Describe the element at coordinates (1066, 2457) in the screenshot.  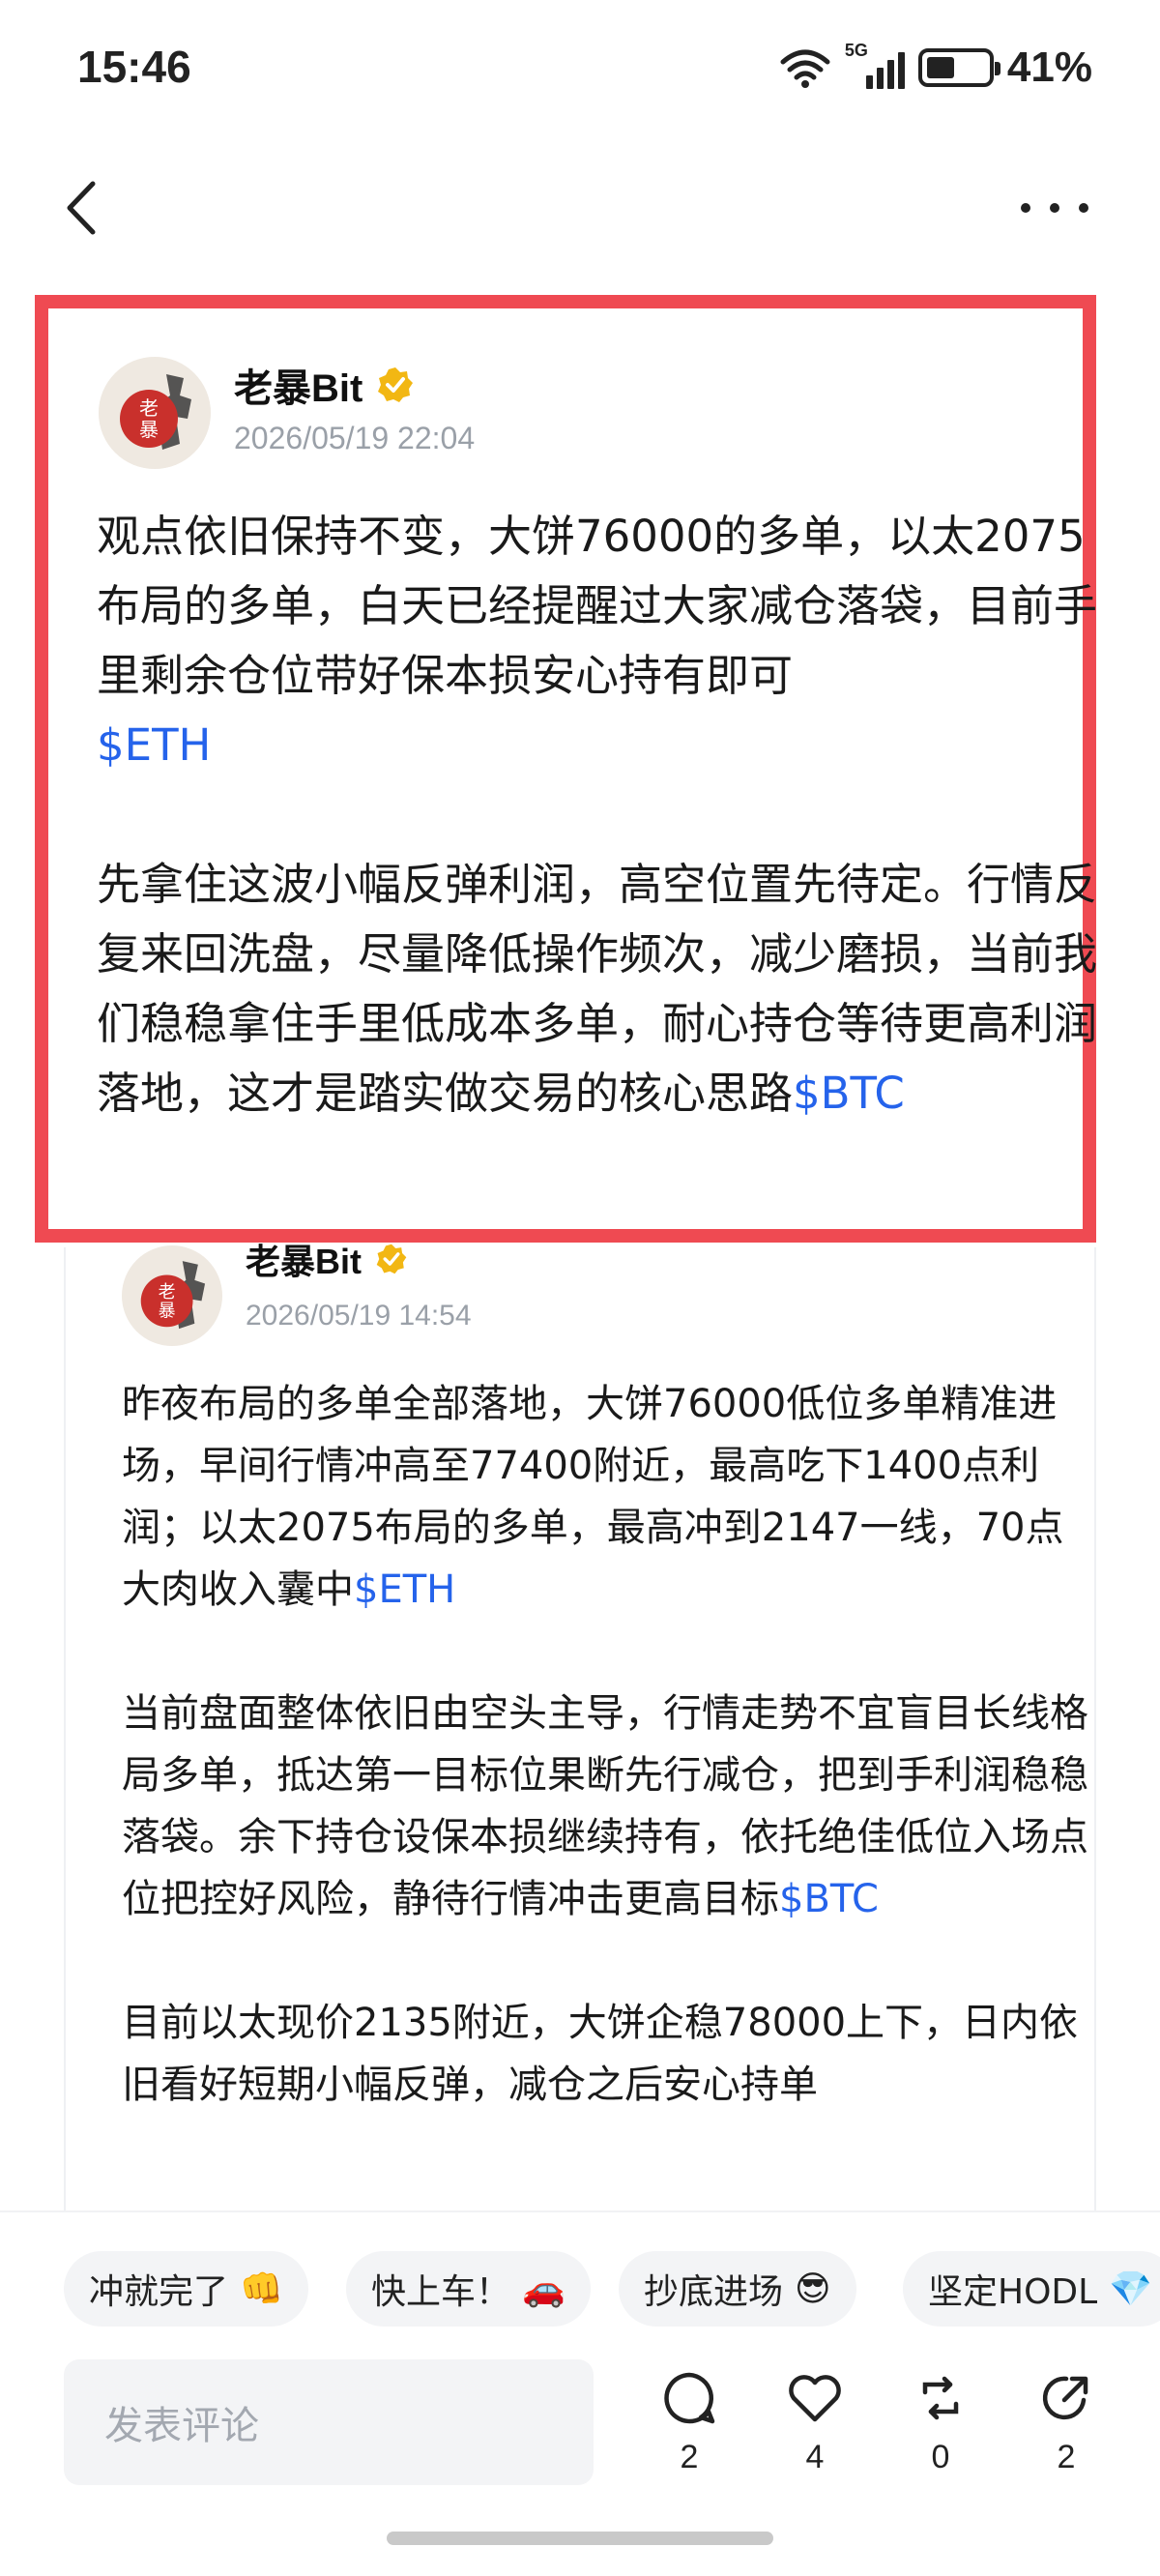
I see `share-count: 2` at that location.